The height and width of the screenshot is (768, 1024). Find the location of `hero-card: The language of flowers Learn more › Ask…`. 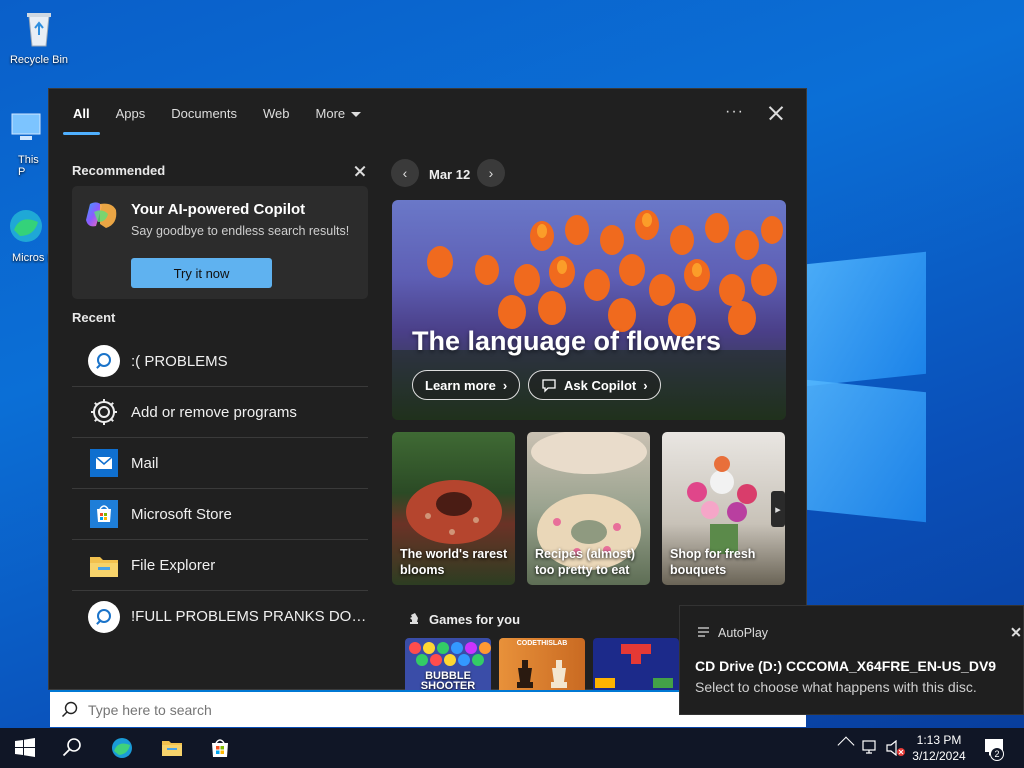

hero-card: The language of flowers Learn more › Ask… is located at coordinates (589, 310).